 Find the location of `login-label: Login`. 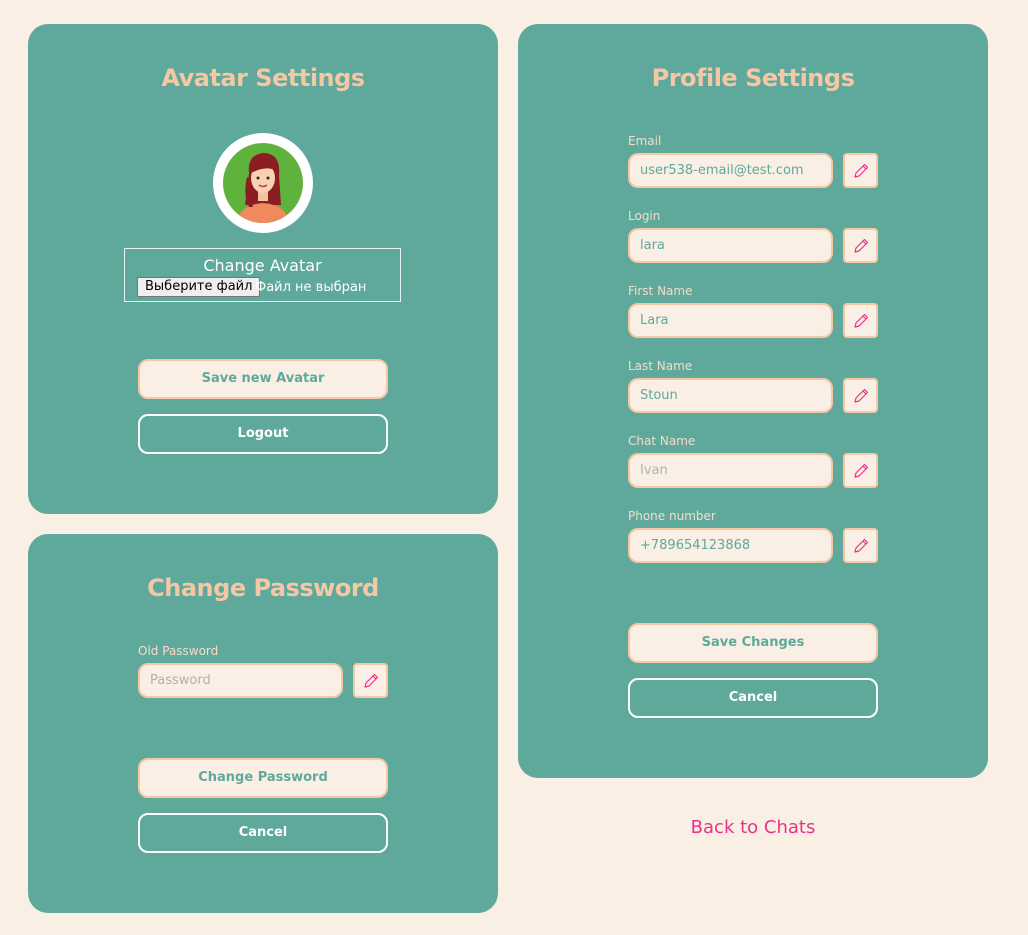

login-label: Login is located at coordinates (644, 216).